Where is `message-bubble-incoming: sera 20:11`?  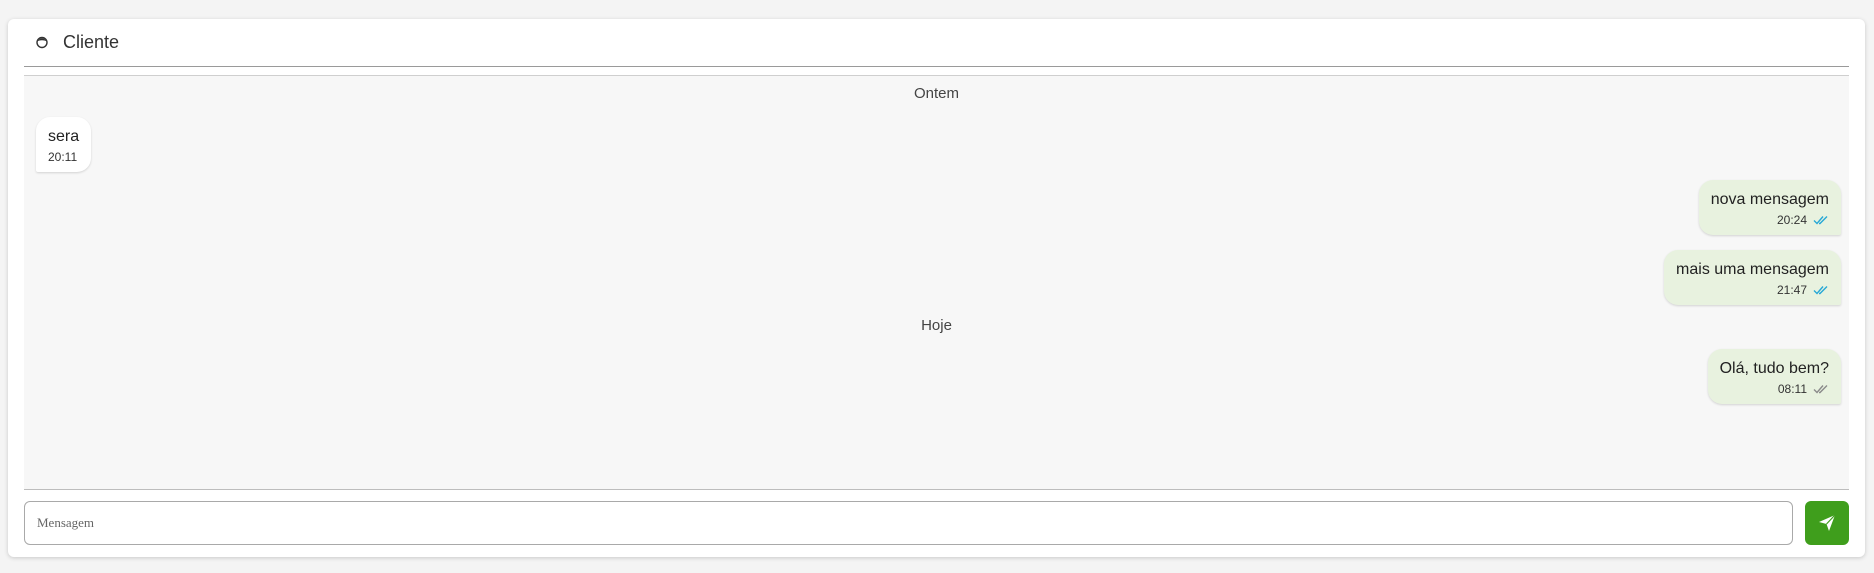 message-bubble-incoming: sera 20:11 is located at coordinates (64, 144).